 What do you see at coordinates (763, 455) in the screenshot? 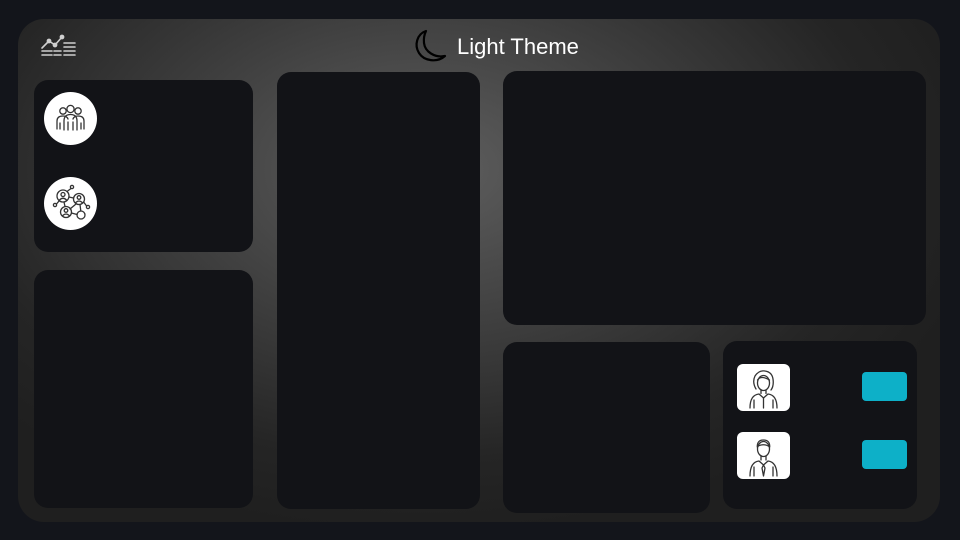
I see `man-avatar-icon` at bounding box center [763, 455].